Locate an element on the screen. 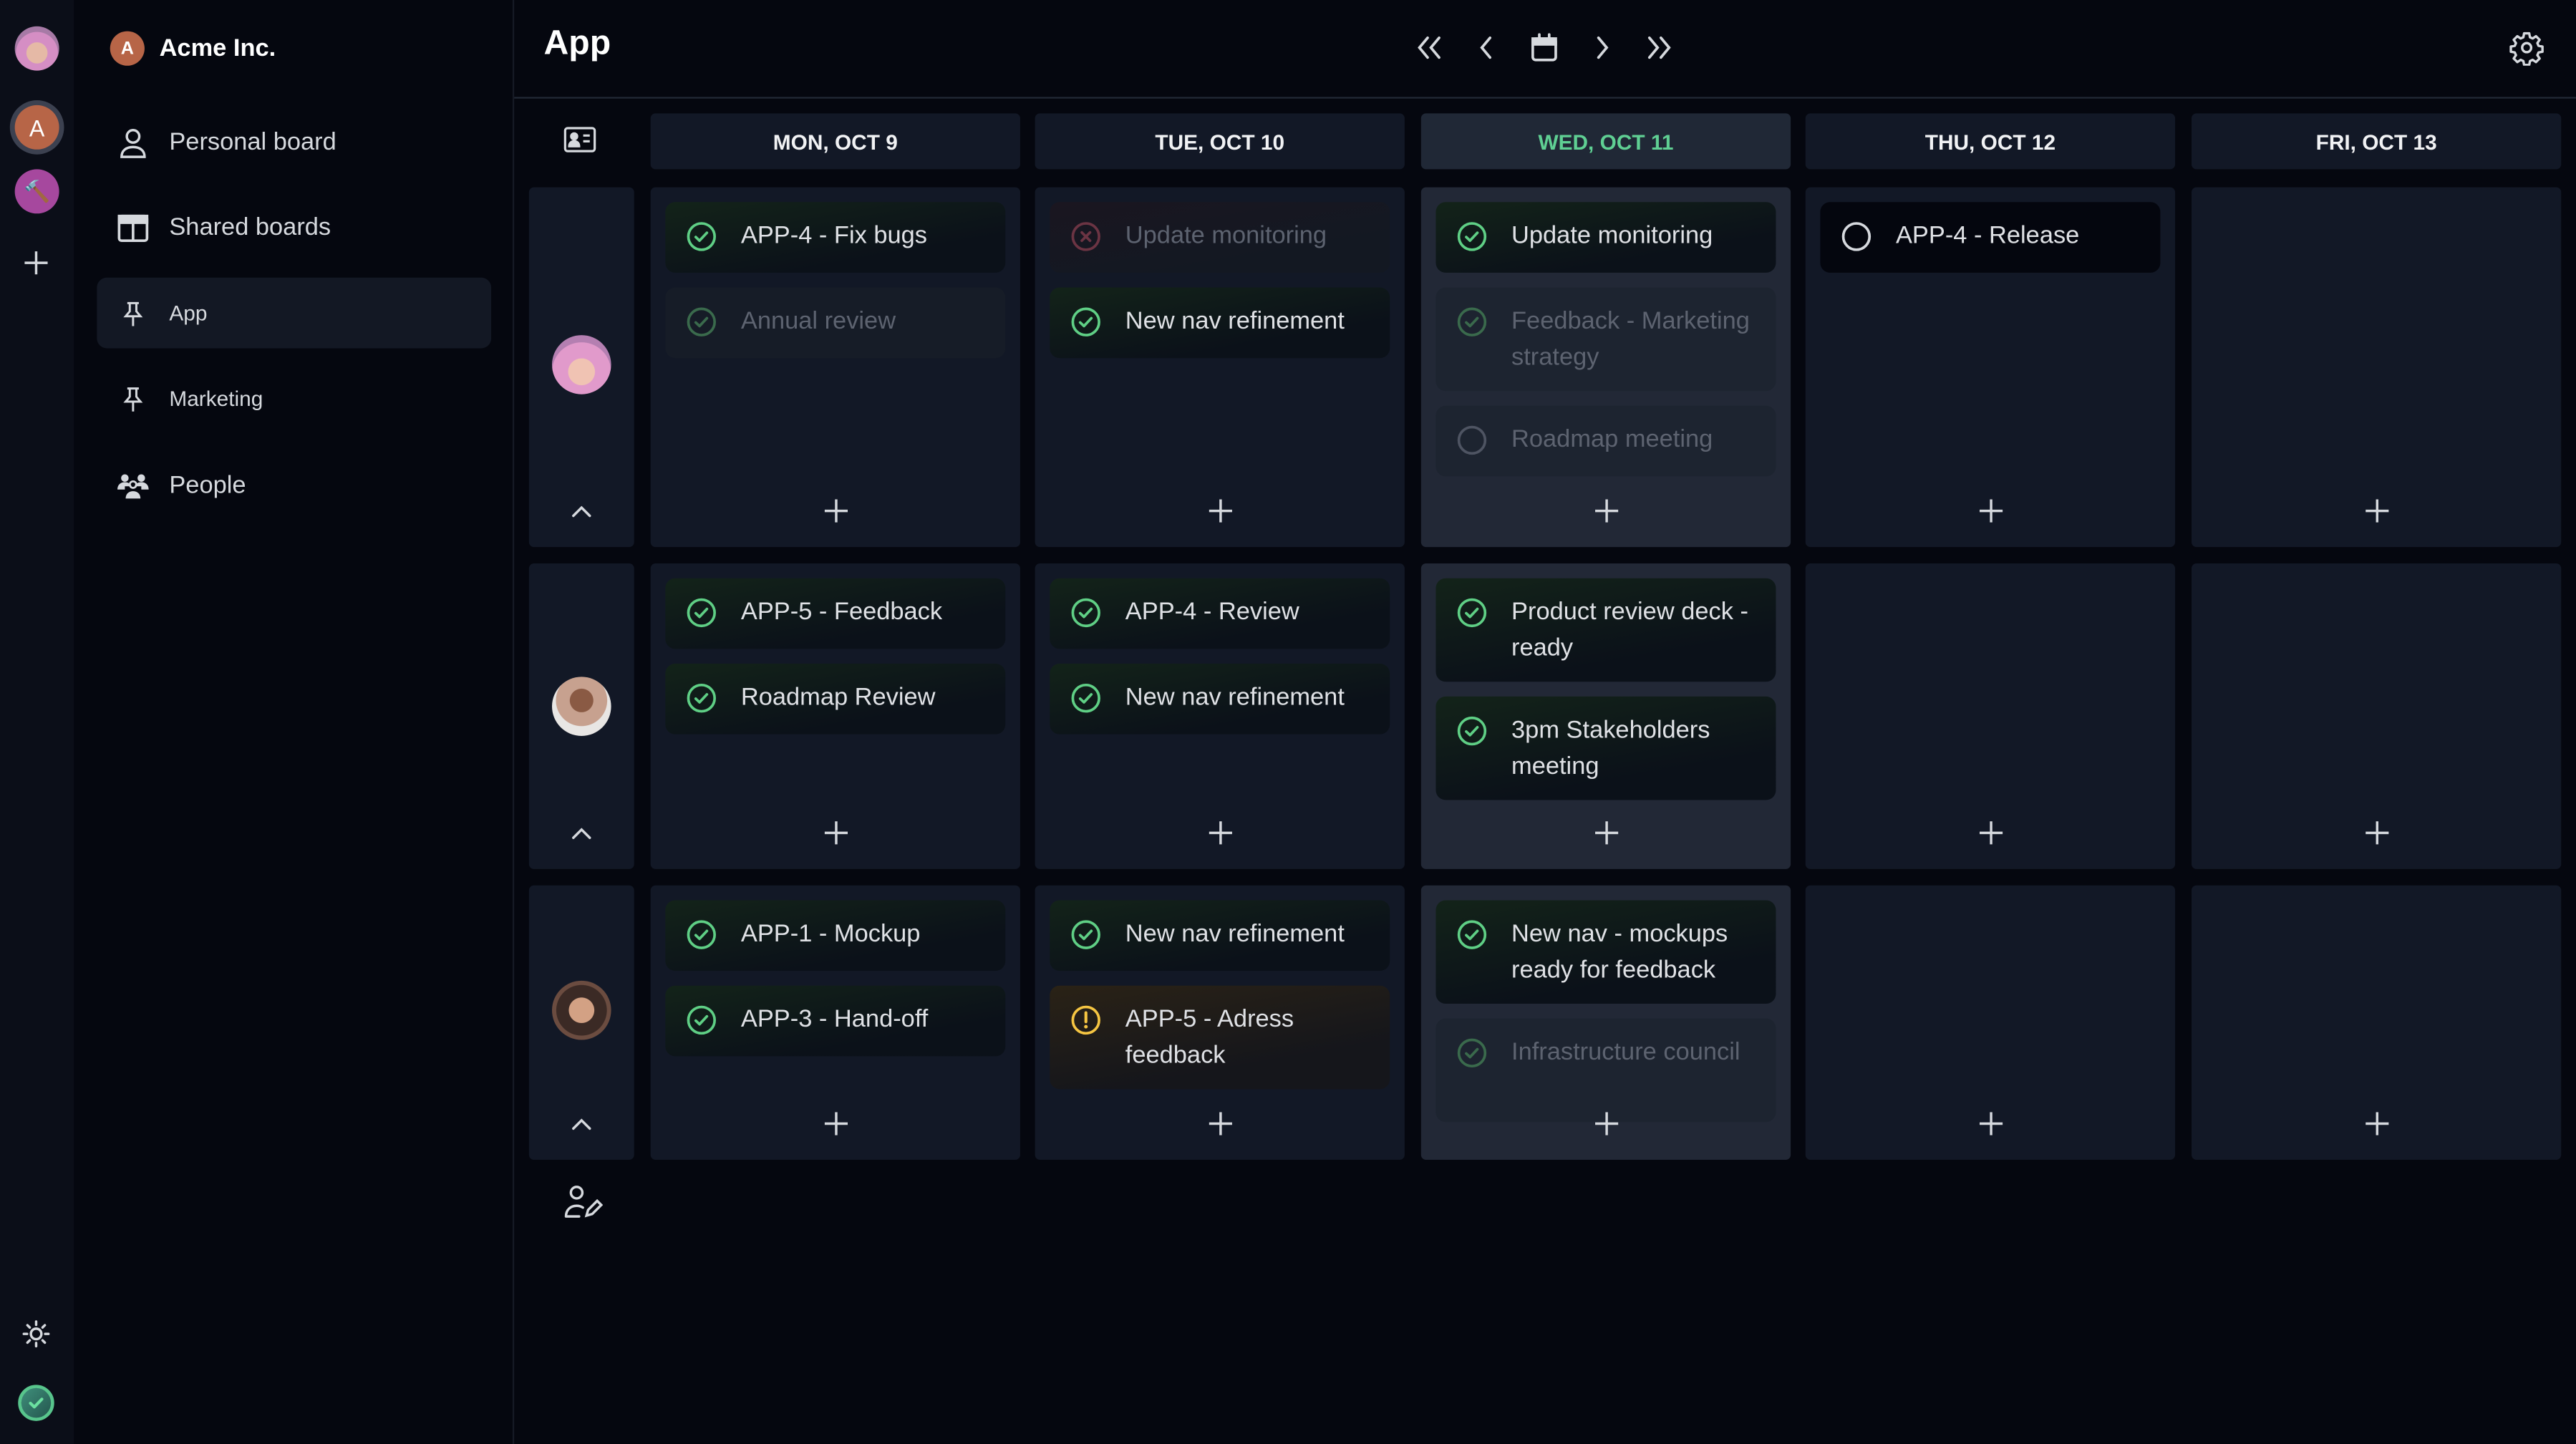  board-cell: Update monitoring New nav refinement is located at coordinates (1220, 367).